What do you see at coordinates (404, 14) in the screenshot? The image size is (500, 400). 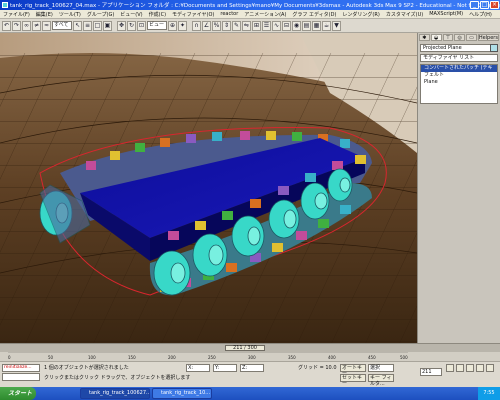 I see `menu-customize: カスタマイズ(U)` at bounding box center [404, 14].